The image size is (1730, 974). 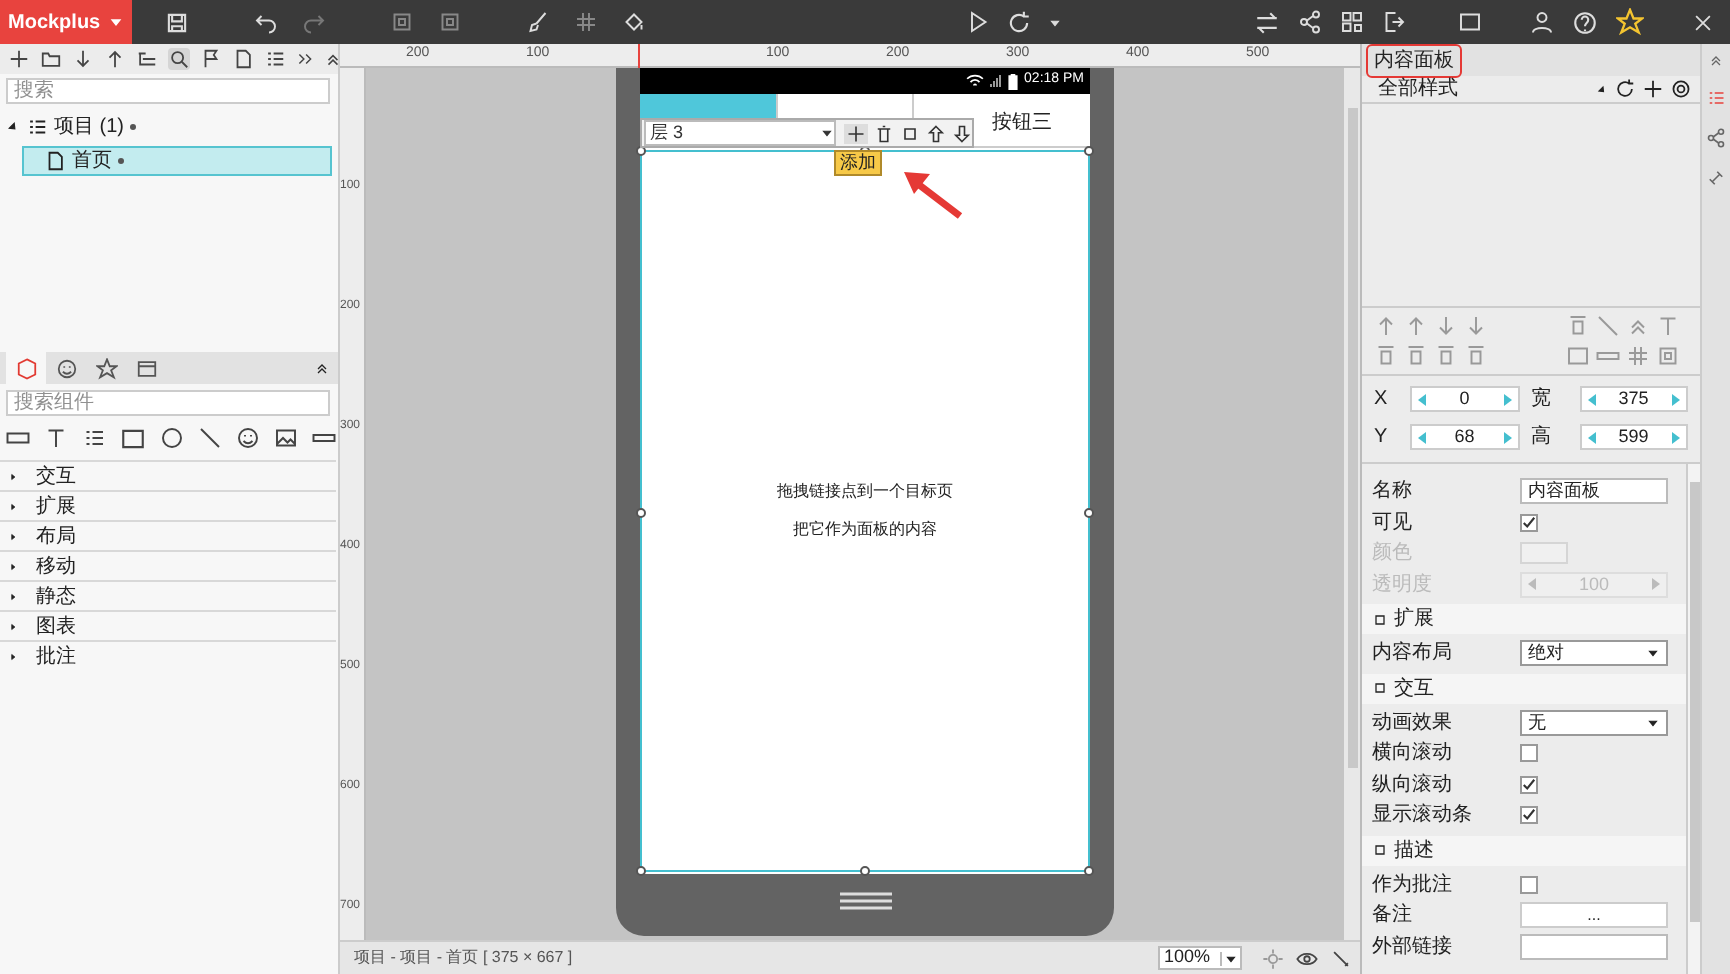 I want to click on paragraph-icon, so click(x=94, y=438).